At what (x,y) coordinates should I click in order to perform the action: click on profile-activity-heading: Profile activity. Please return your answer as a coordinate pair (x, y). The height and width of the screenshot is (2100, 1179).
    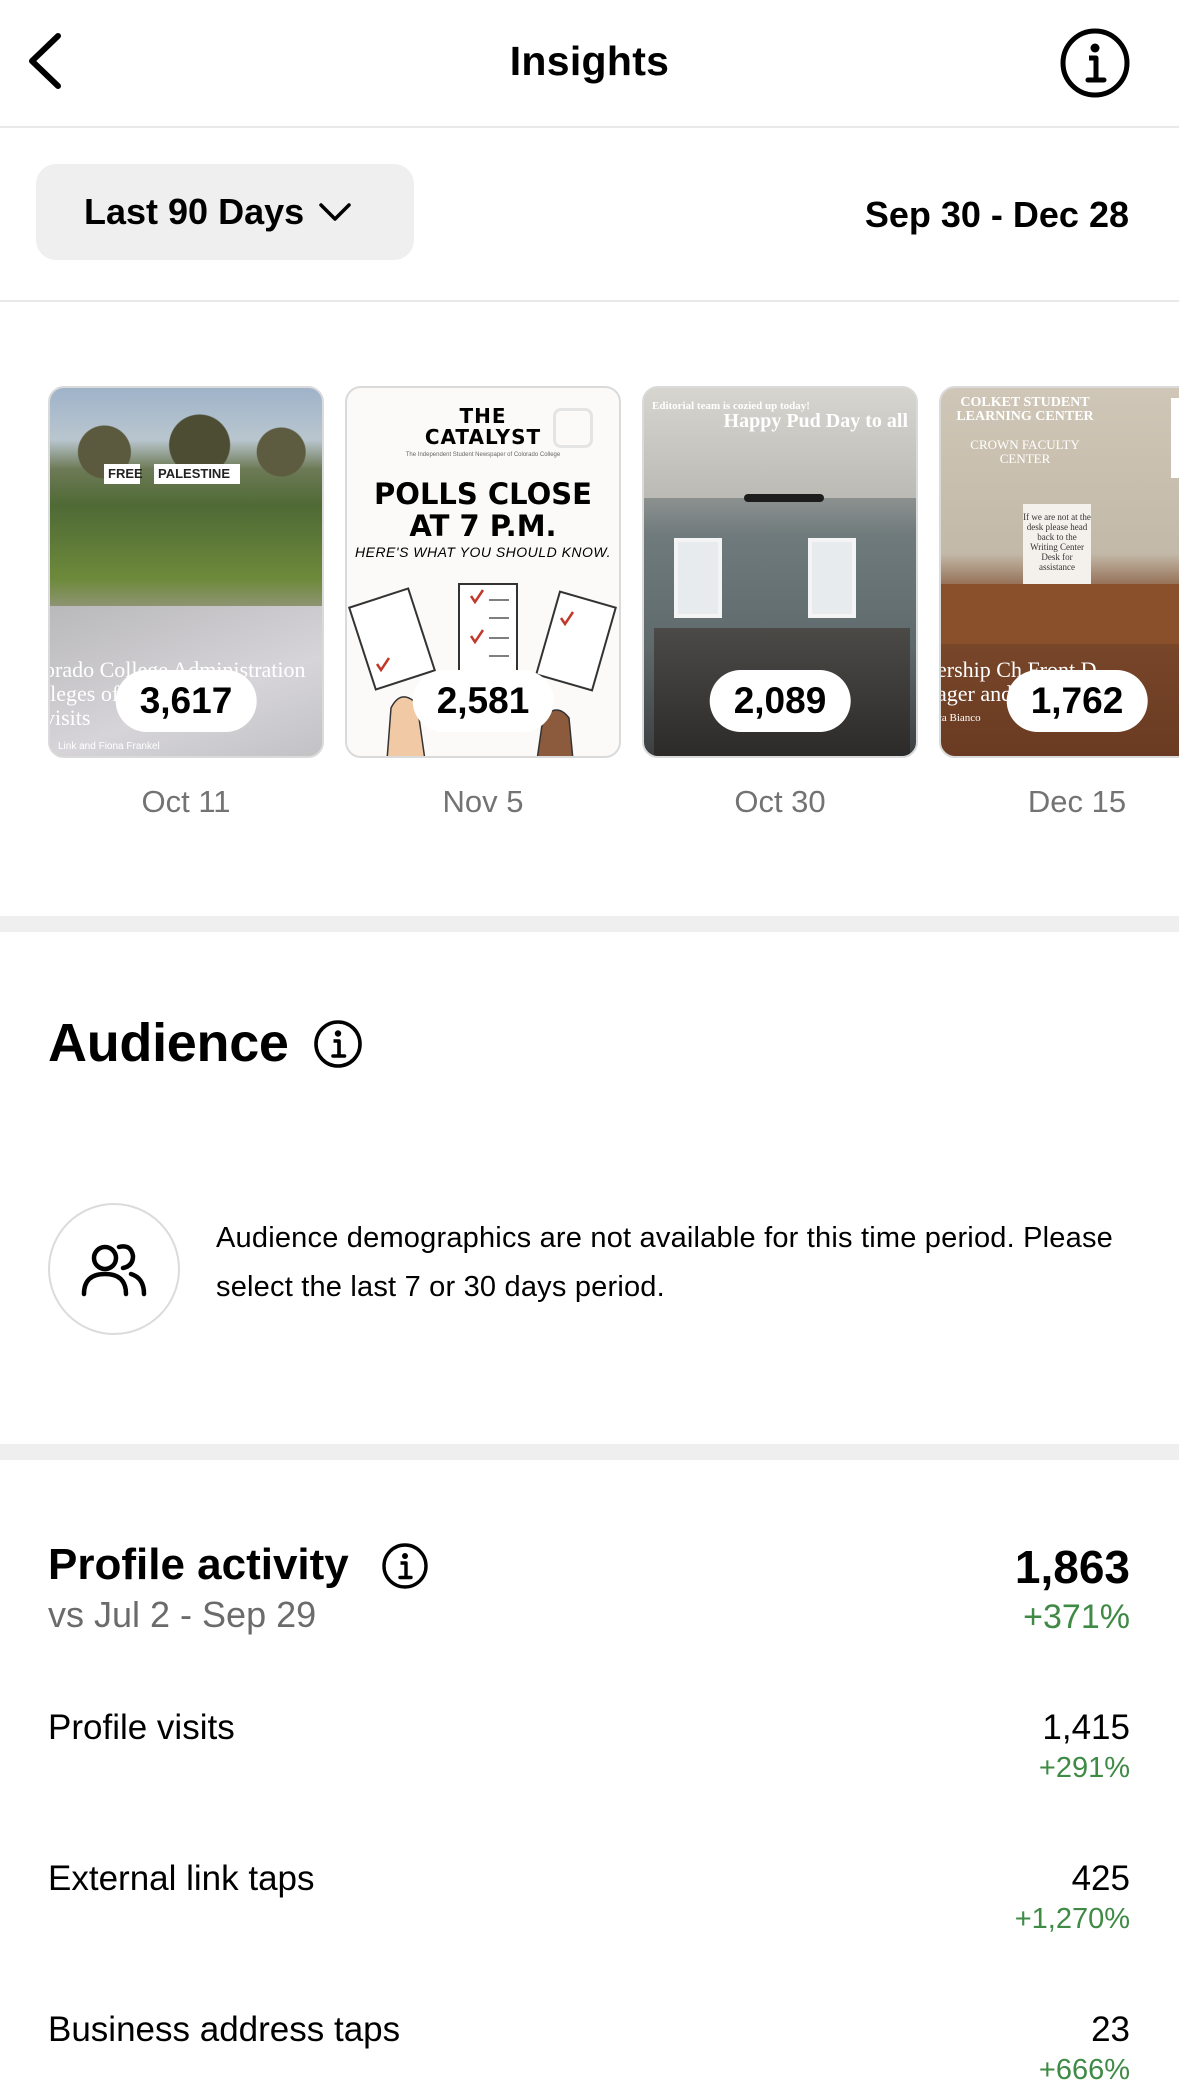
    Looking at the image, I should click on (198, 1564).